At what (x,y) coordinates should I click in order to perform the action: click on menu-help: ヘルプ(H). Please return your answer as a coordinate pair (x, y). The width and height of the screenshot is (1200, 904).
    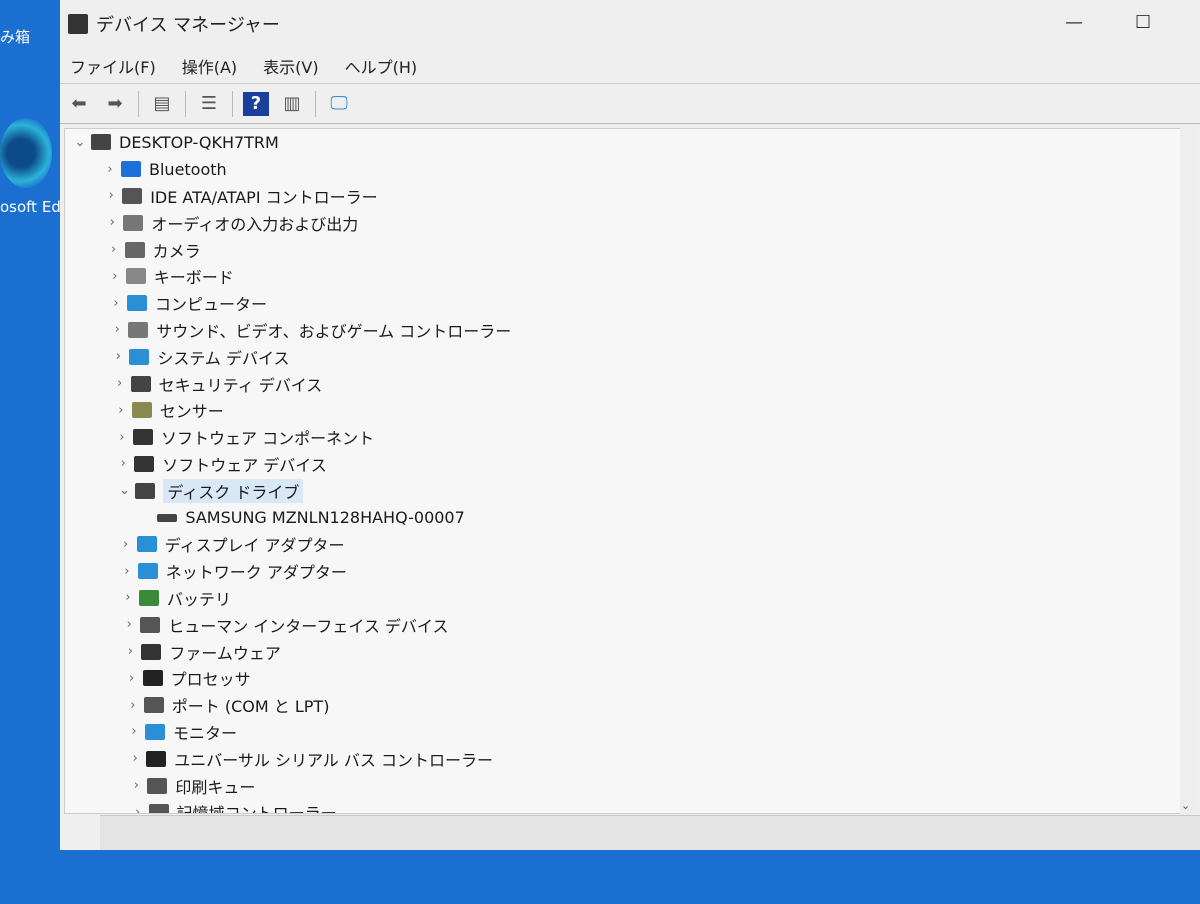
    Looking at the image, I should click on (381, 66).